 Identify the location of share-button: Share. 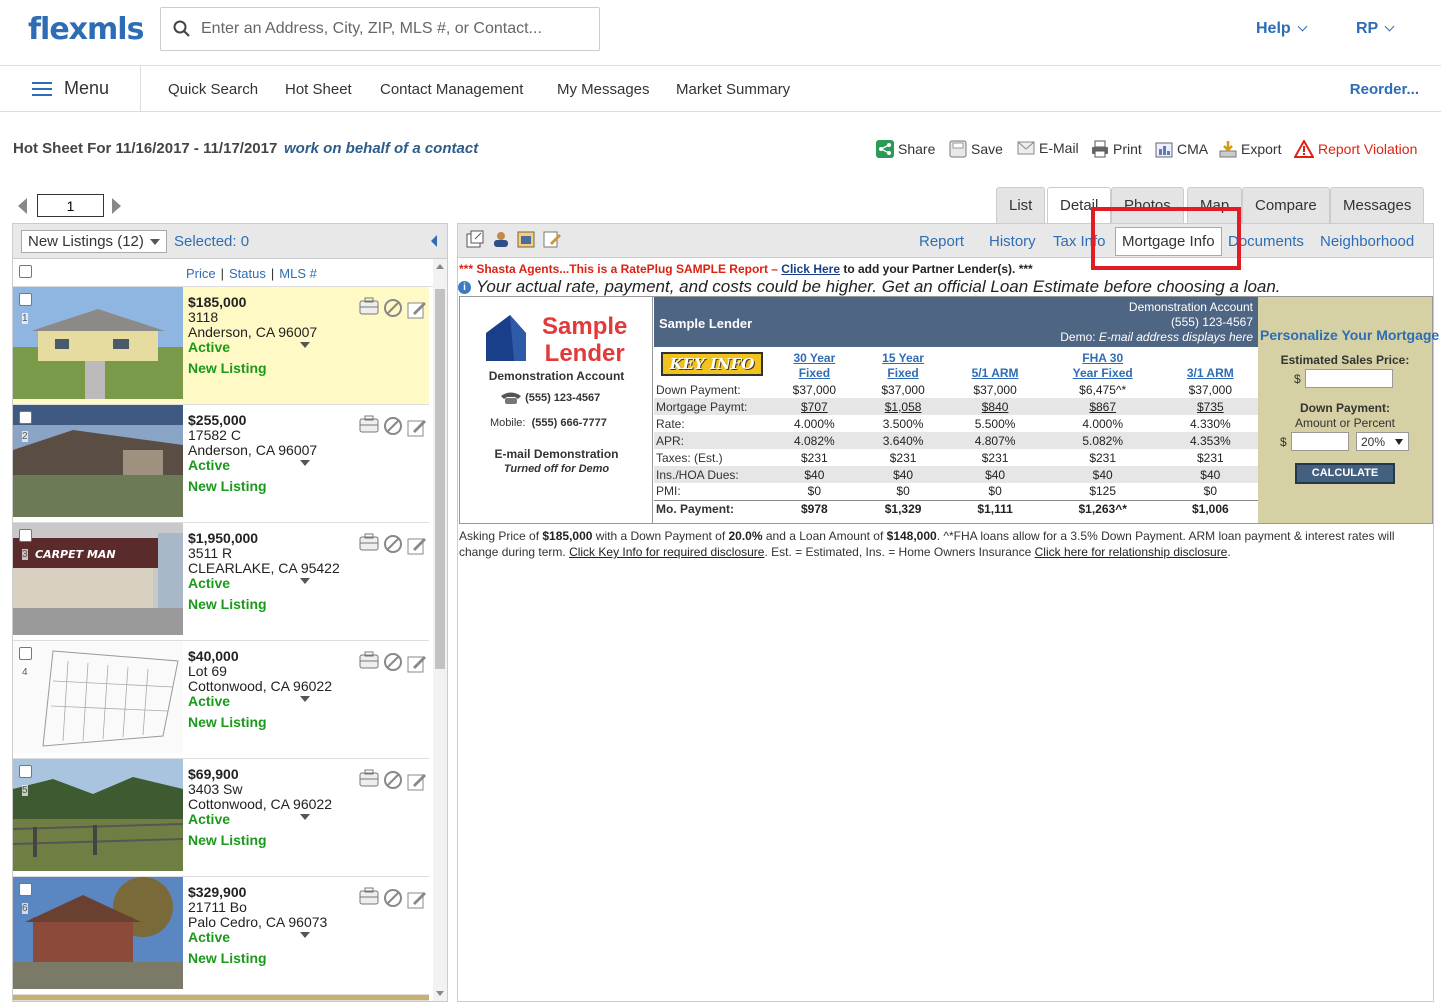
(905, 150).